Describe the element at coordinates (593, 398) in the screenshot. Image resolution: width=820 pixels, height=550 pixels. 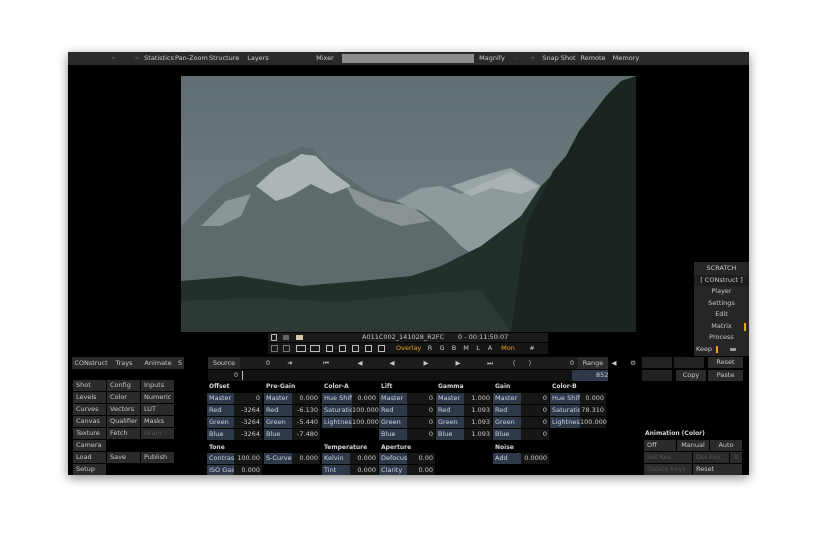
I see `colorb-hue-value: 0.000` at that location.